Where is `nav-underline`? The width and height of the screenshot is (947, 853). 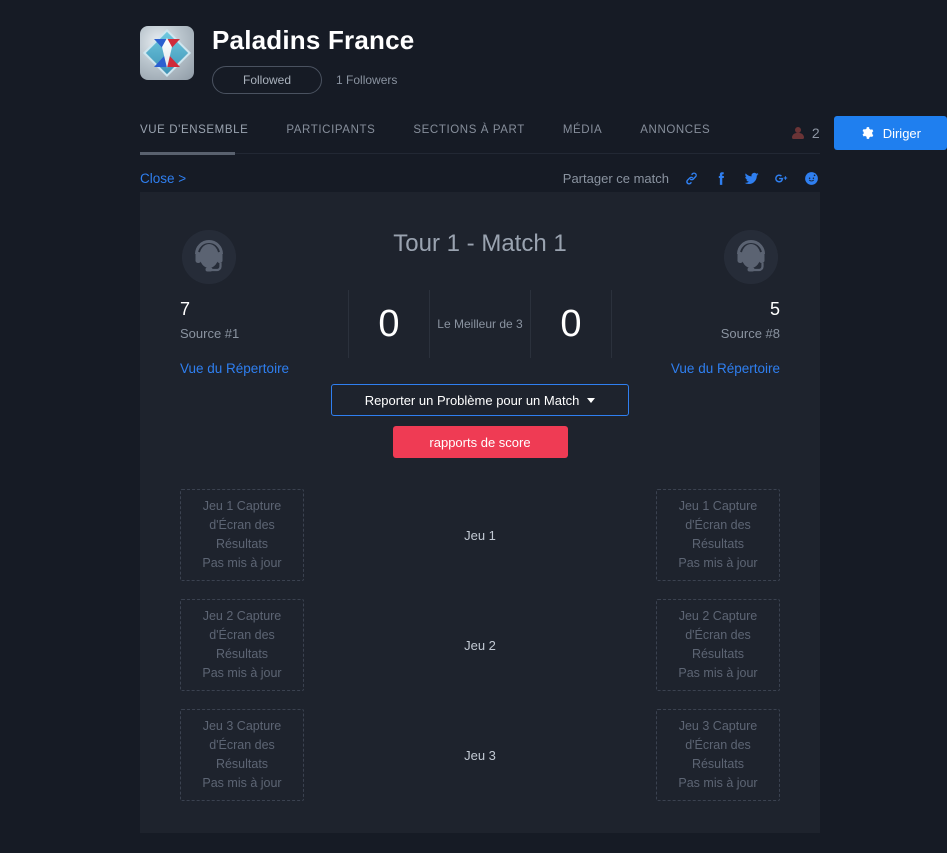 nav-underline is located at coordinates (480, 153).